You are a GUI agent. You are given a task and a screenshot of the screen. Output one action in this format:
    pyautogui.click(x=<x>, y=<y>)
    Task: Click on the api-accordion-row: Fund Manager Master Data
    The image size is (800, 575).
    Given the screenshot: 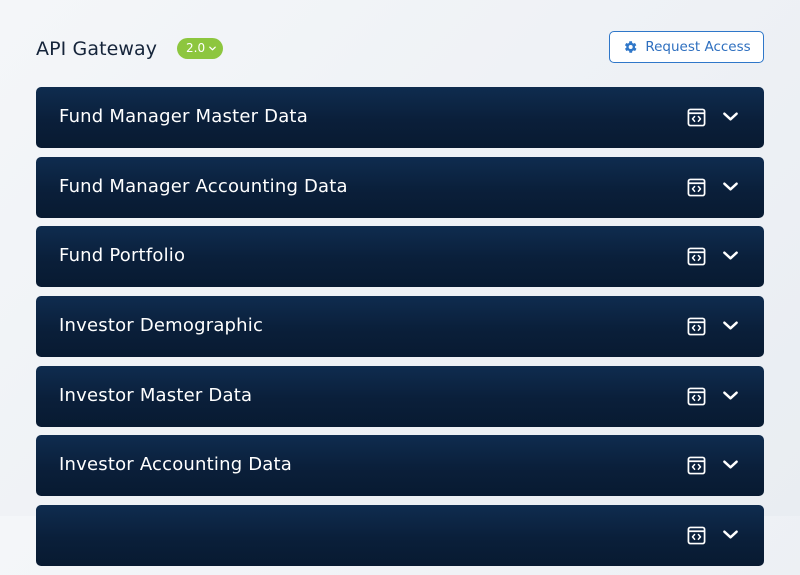 What is the action you would take?
    pyautogui.click(x=400, y=117)
    